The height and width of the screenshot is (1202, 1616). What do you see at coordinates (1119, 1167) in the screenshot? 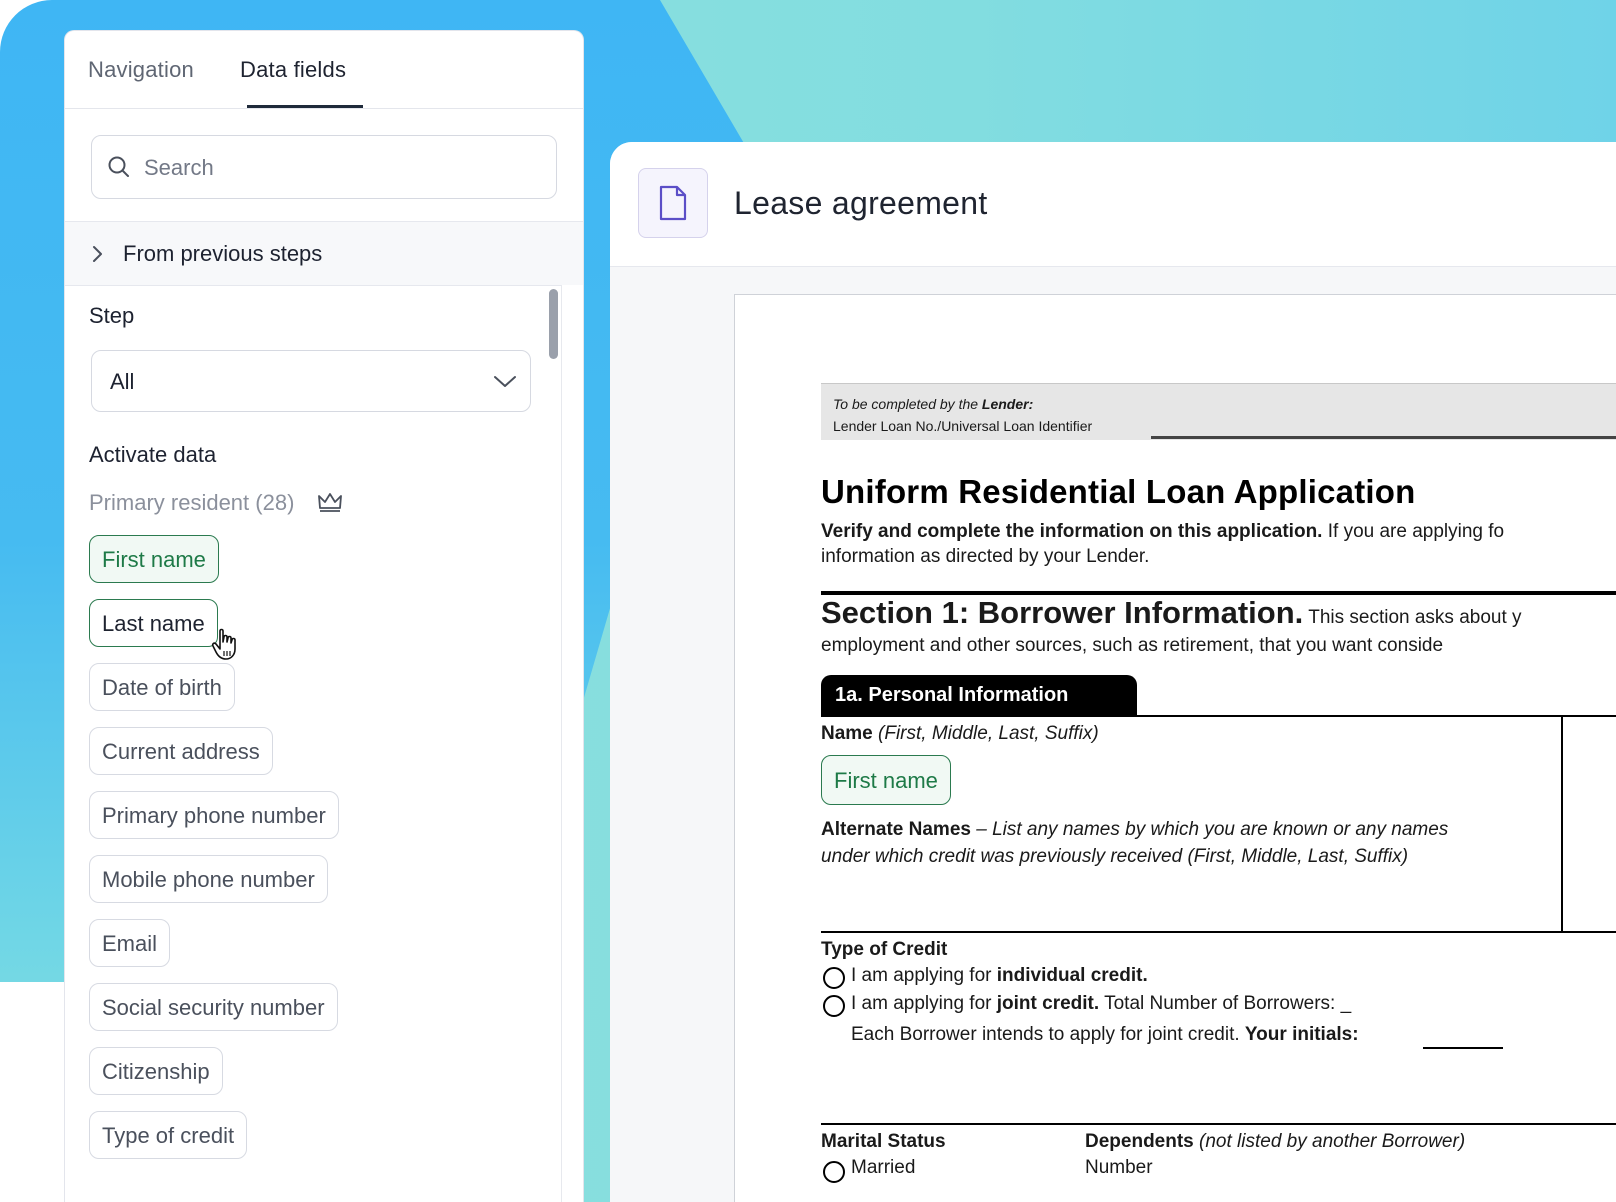
I see `dependents-number-label: Number` at bounding box center [1119, 1167].